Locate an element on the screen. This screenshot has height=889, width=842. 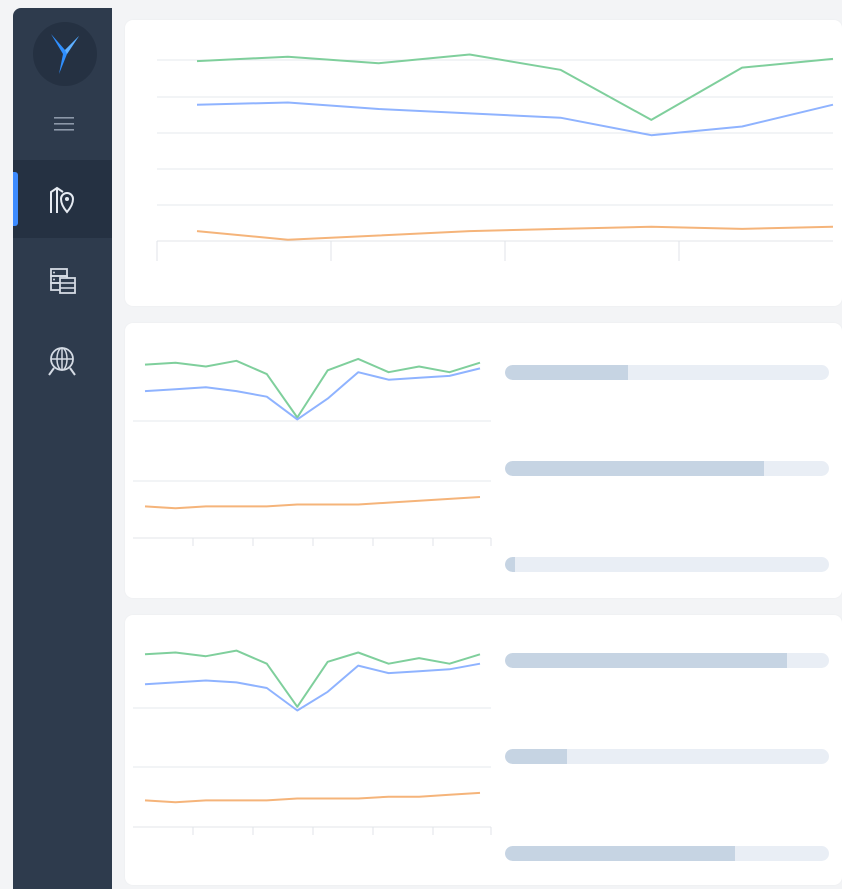
bird-logo-icon is located at coordinates (65, 54).